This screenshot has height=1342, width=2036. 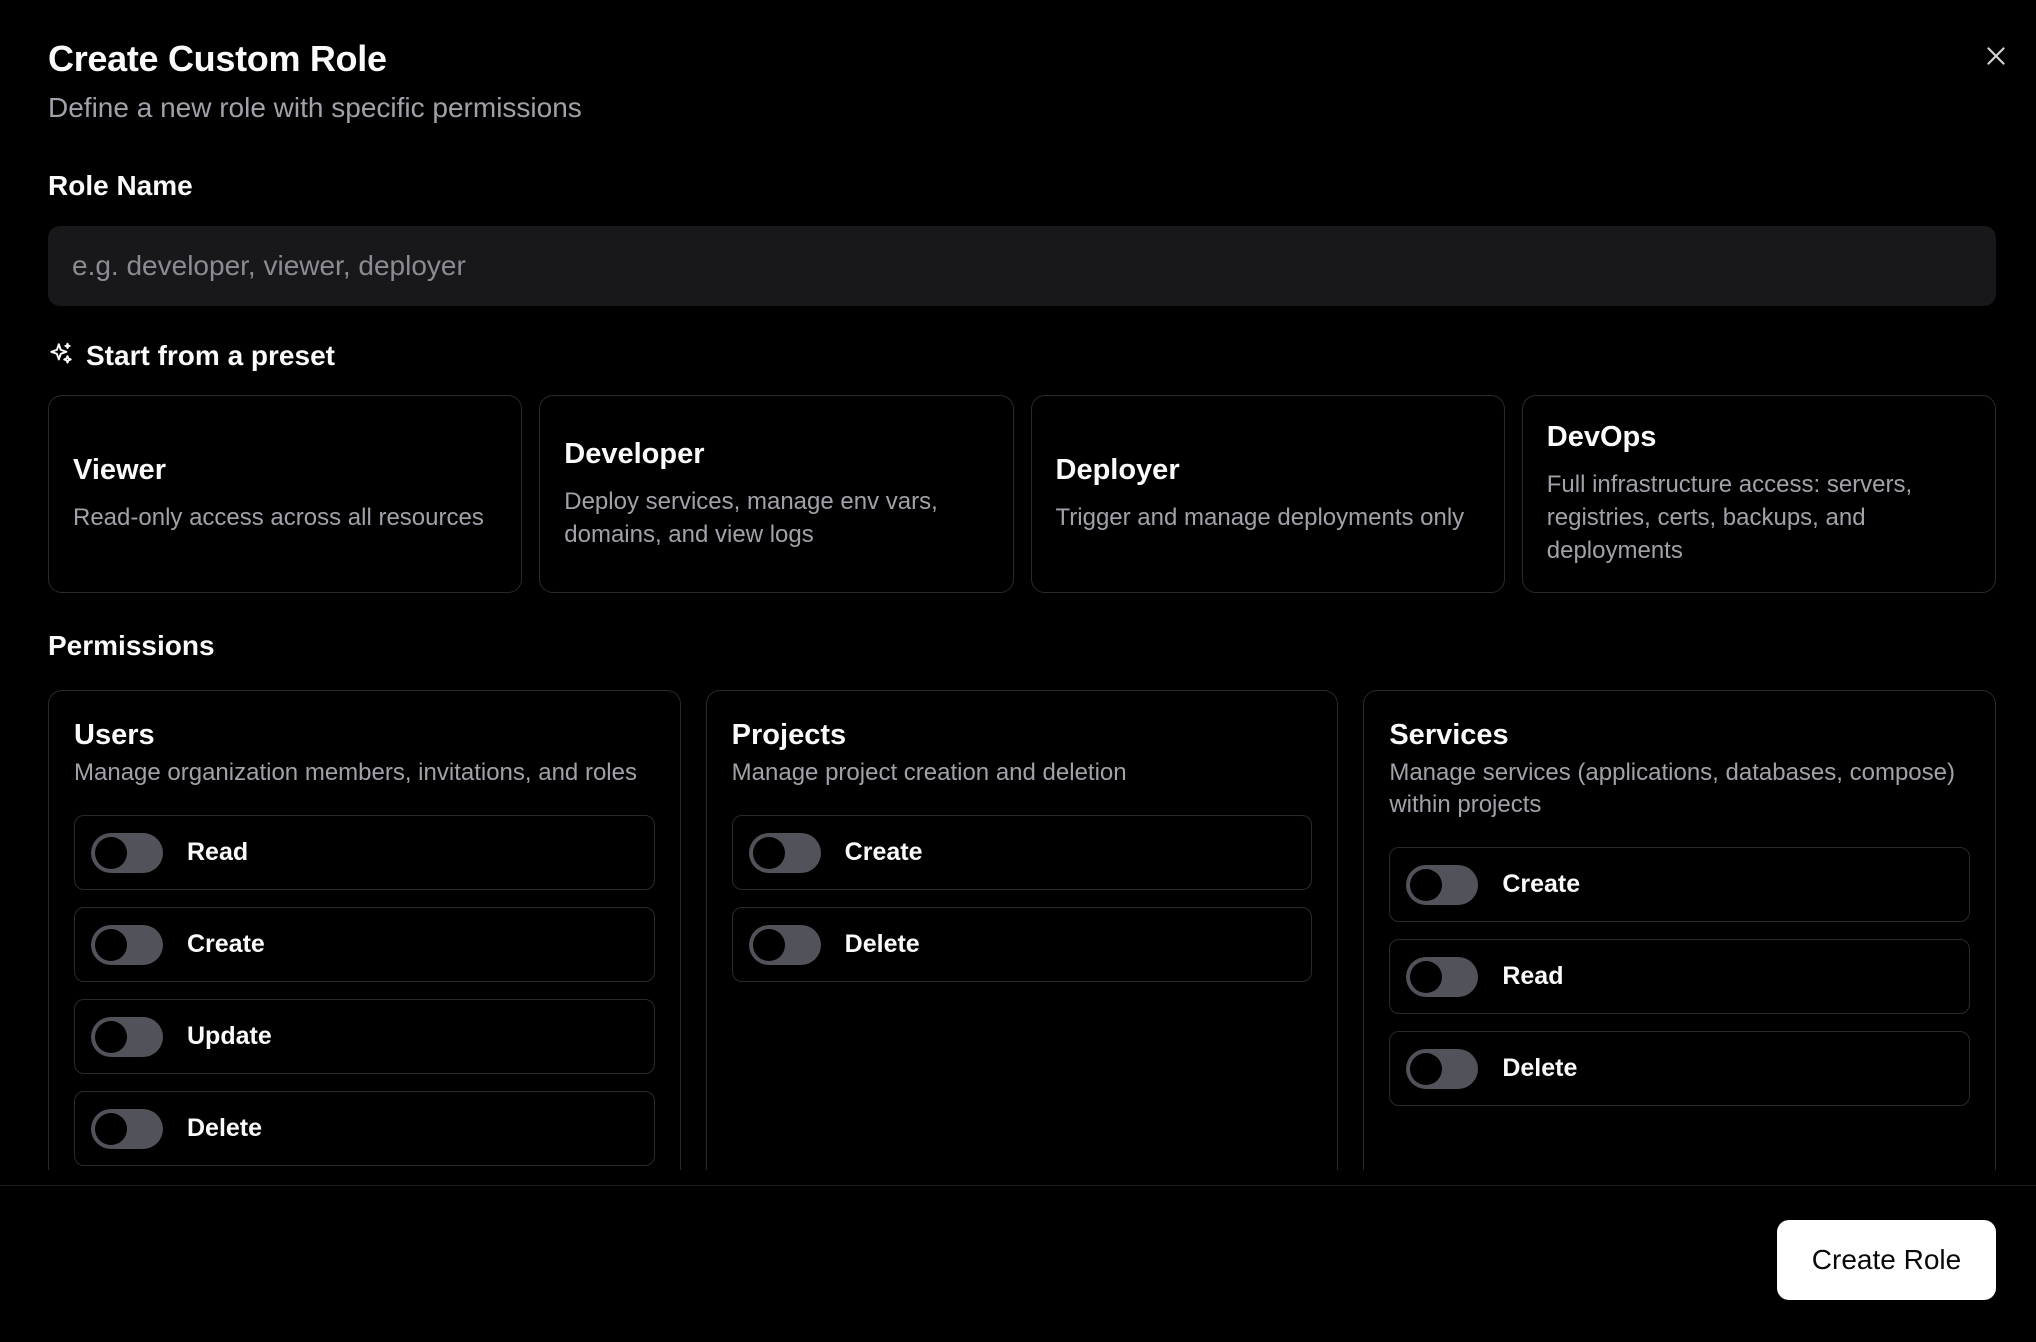 I want to click on dialog-footer: Create Role, so click(x=1018, y=1263).